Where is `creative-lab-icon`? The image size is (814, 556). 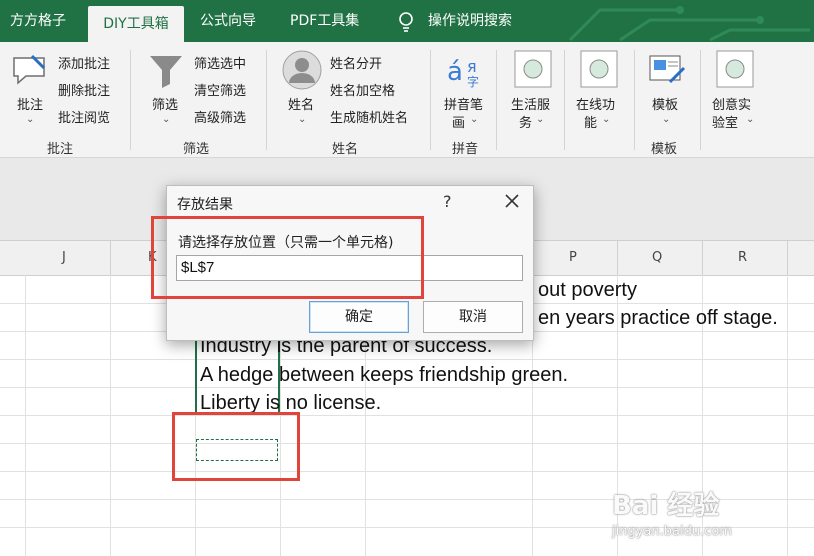 creative-lab-icon is located at coordinates (735, 69).